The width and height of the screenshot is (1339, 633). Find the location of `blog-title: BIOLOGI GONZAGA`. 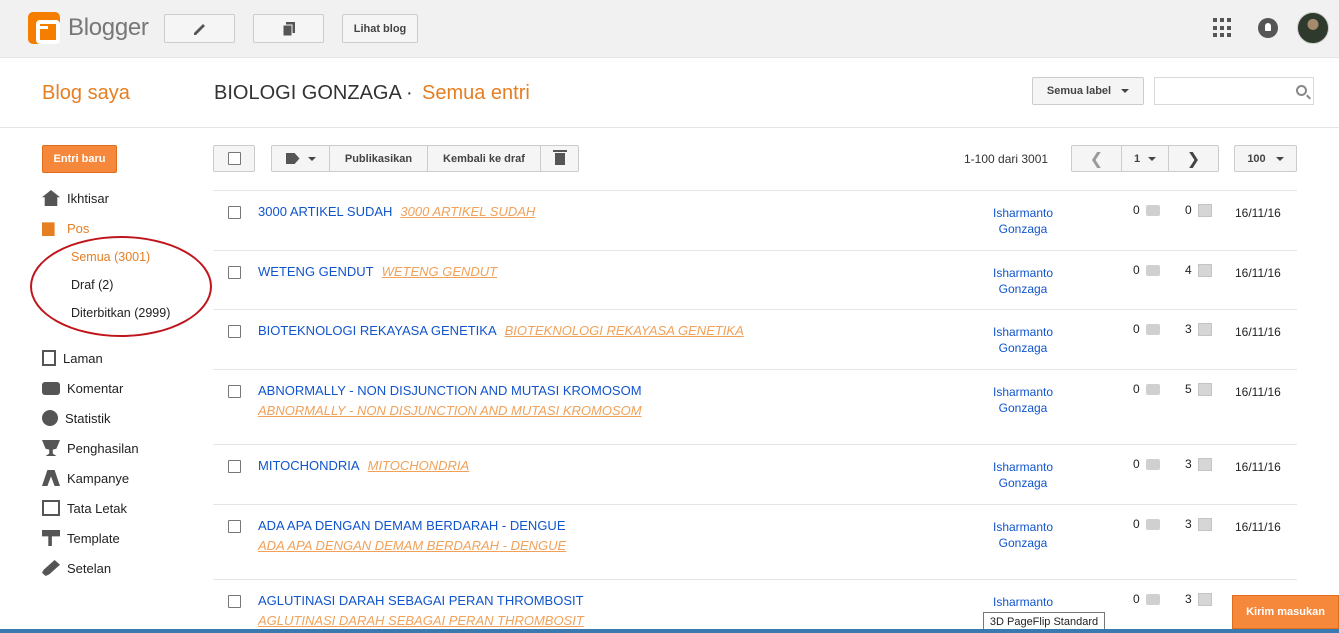

blog-title: BIOLOGI GONZAGA is located at coordinates (308, 93).